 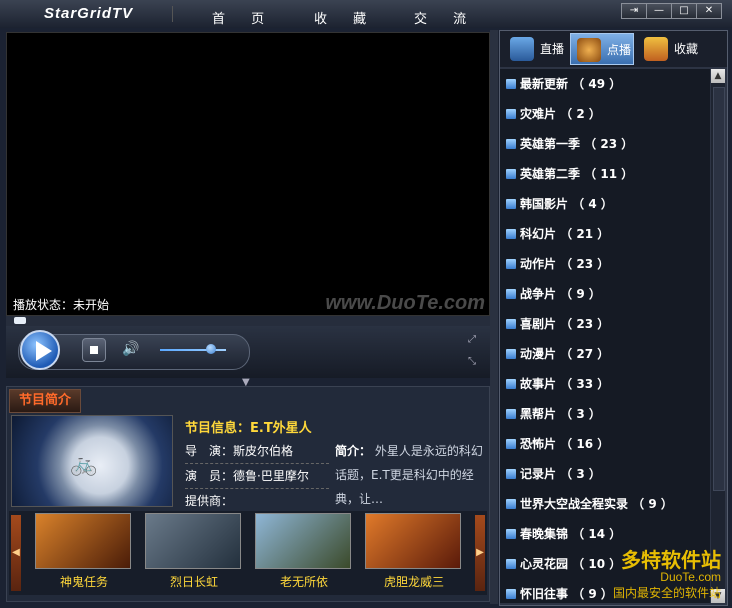 What do you see at coordinates (16, 553) in the screenshot?
I see `strip-left-arrow: ◀` at bounding box center [16, 553].